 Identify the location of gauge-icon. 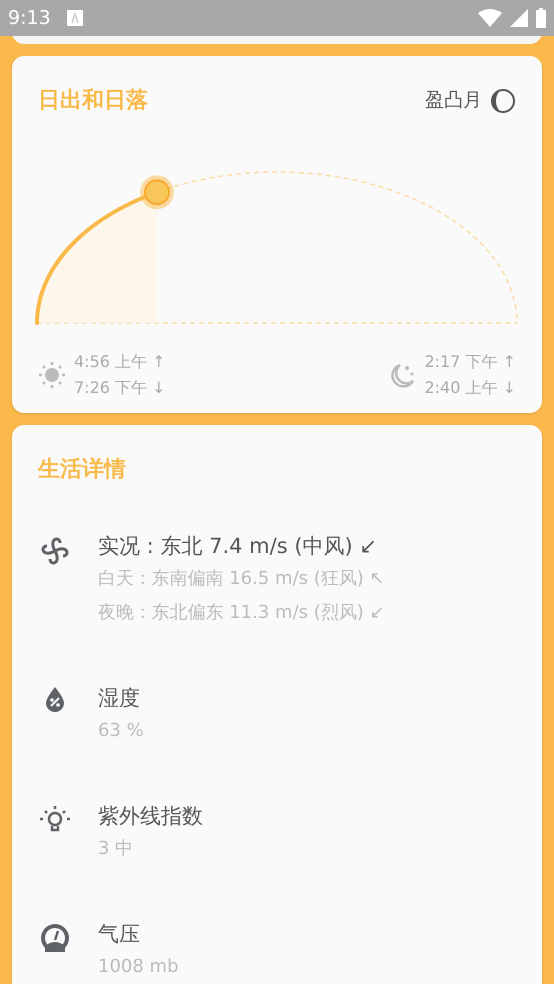
(55, 938).